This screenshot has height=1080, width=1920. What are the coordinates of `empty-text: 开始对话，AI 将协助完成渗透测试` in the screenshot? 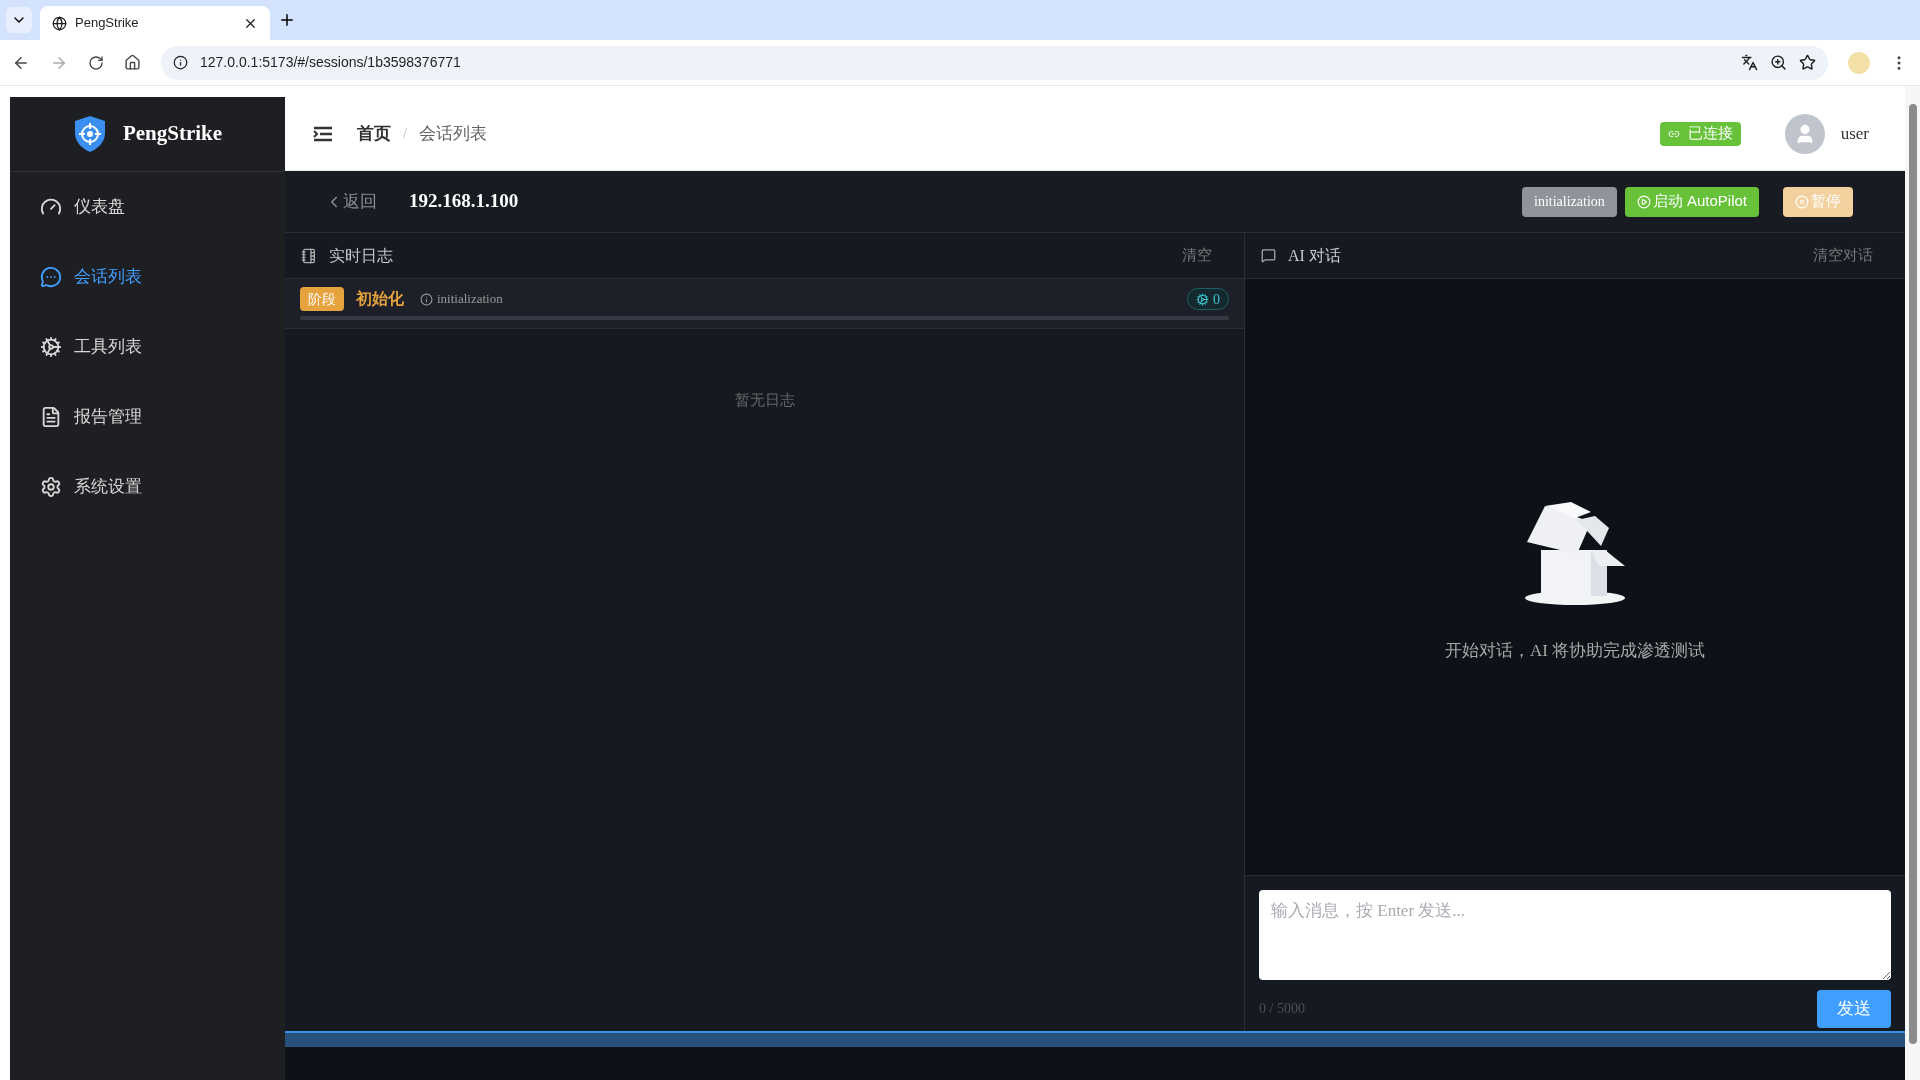 It's located at (1575, 651).